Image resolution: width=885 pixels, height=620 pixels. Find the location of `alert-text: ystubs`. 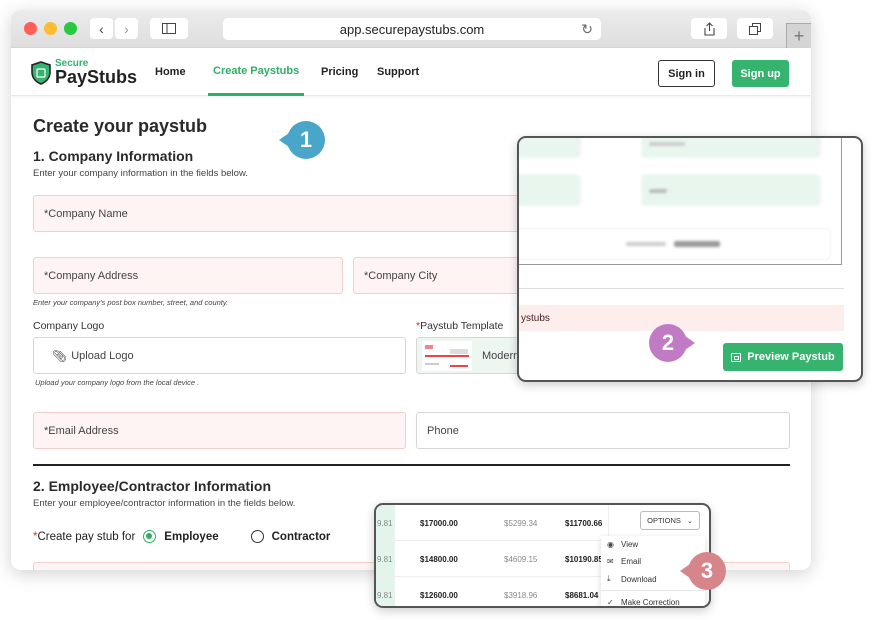

alert-text: ystubs is located at coordinates (535, 318).